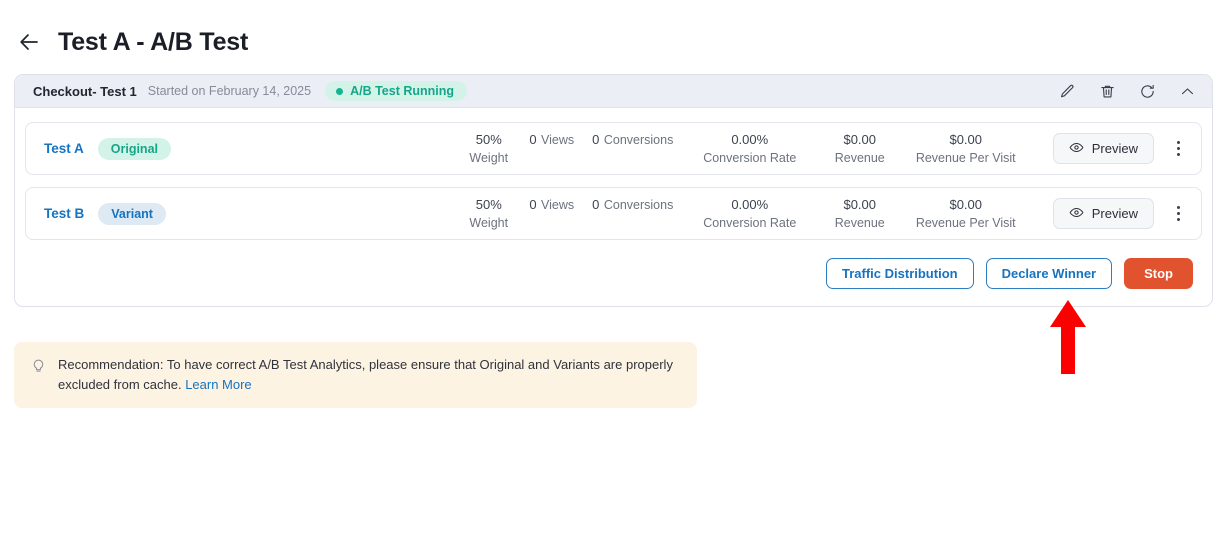 Image resolution: width=1227 pixels, height=558 pixels. Describe the element at coordinates (1127, 91) in the screenshot. I see `test-card-toolbar` at that location.